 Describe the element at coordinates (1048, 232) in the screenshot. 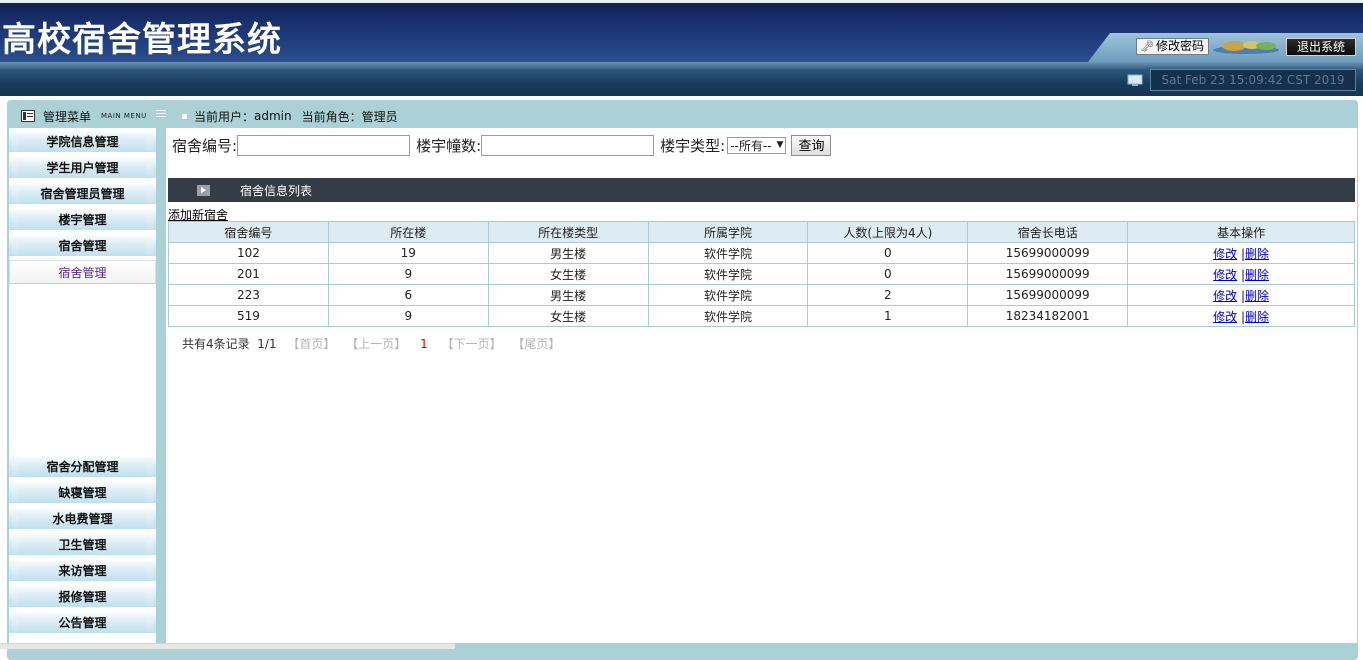

I see `column-header: 宿舍长电话` at that location.